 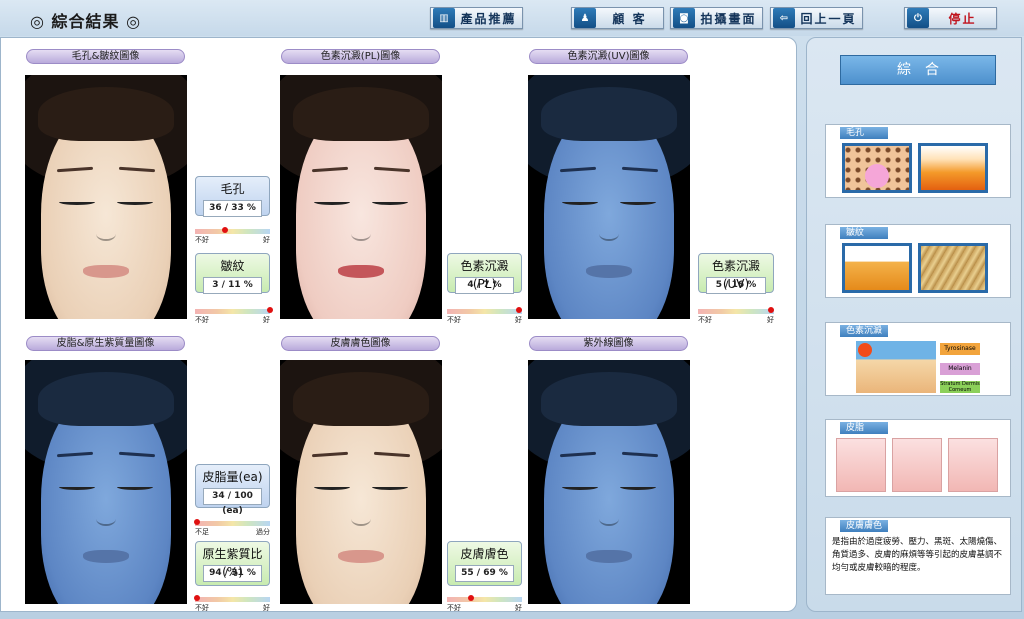 I want to click on pore-cross-section-illustration, so click(x=953, y=168).